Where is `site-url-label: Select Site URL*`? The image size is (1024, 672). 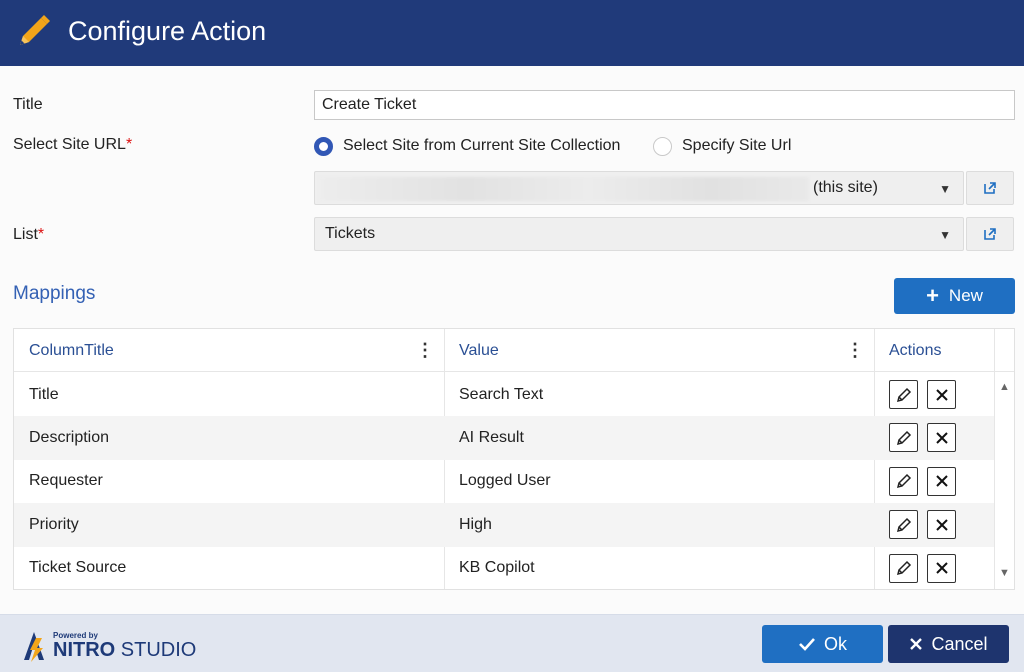 site-url-label: Select Site URL* is located at coordinates (72, 145).